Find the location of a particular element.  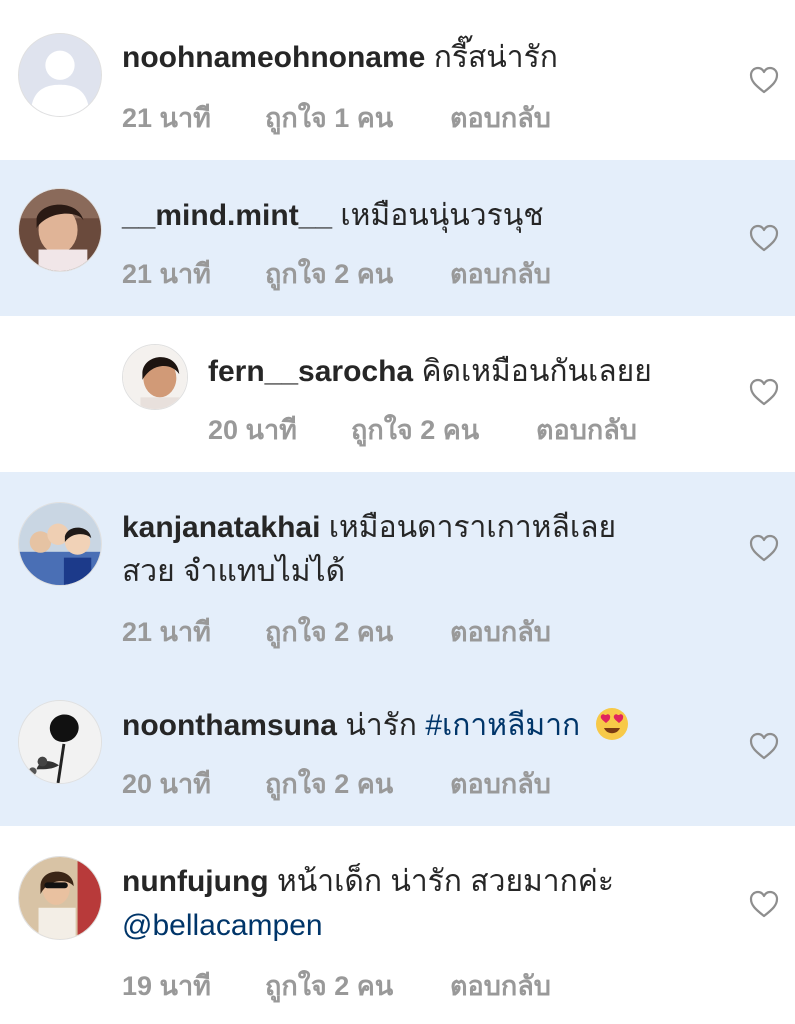

comment-text: nunfujung หน้าเด็ก น่ารัก สวยมากค่ะ is located at coordinates (418, 882).